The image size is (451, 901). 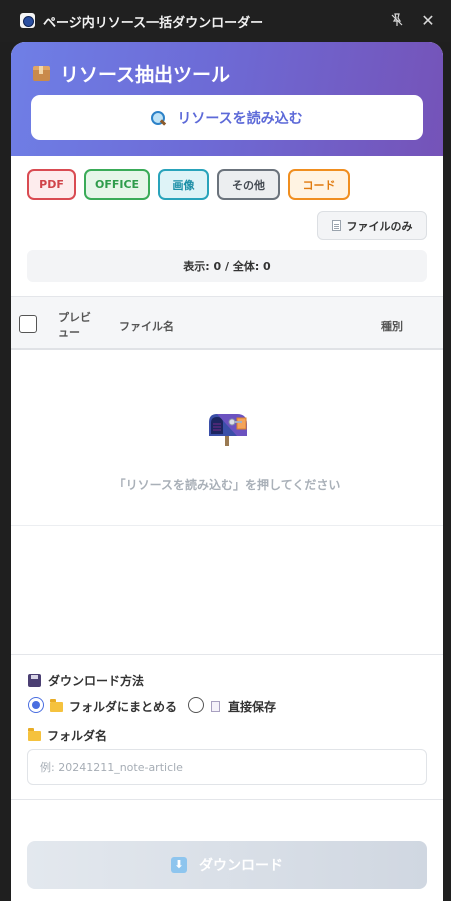 What do you see at coordinates (123, 707) in the screenshot?
I see `radio-folder-text: フォルダにまとめる` at bounding box center [123, 707].